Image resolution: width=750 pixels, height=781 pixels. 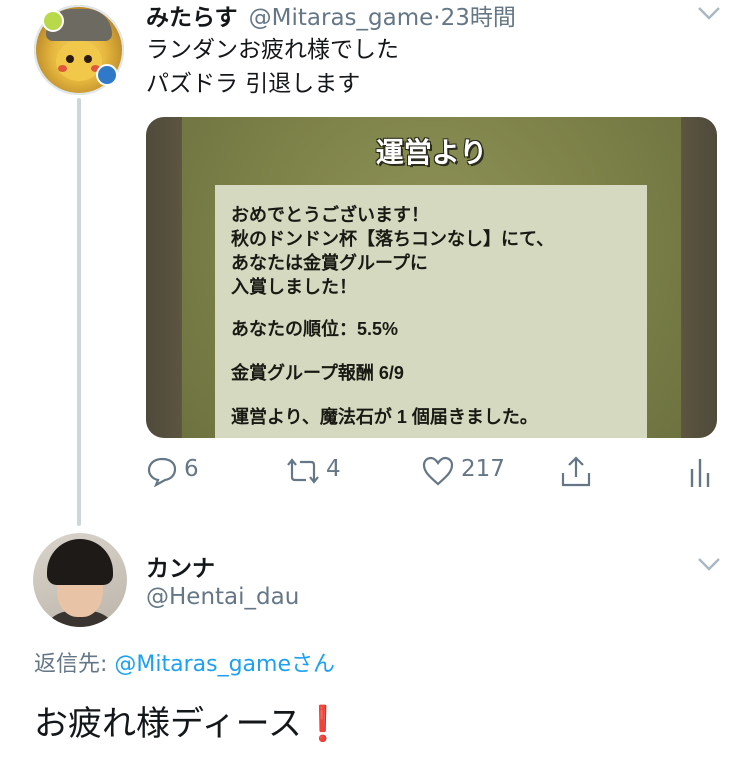 I want to click on tweet-time: 23時間, so click(x=478, y=18).